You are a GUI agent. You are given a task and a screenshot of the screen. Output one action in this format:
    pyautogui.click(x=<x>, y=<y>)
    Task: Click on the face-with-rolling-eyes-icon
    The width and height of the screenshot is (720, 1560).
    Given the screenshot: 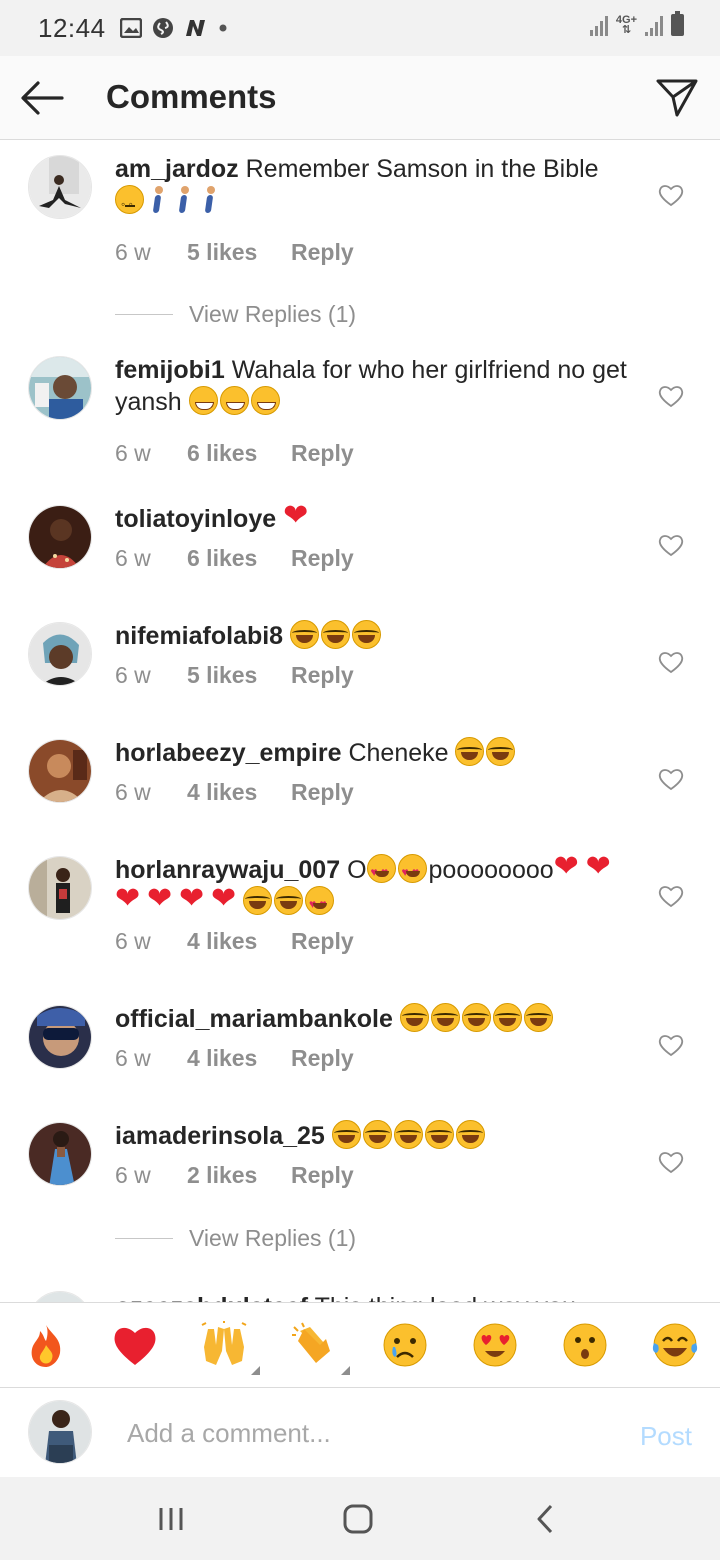 What is the action you would take?
    pyautogui.click(x=129, y=202)
    